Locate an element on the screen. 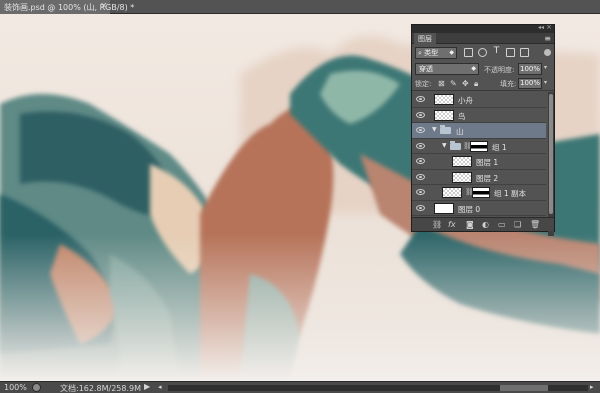 The width and height of the screenshot is (600, 393). layer-row: 图层 0 is located at coordinates (479, 208).